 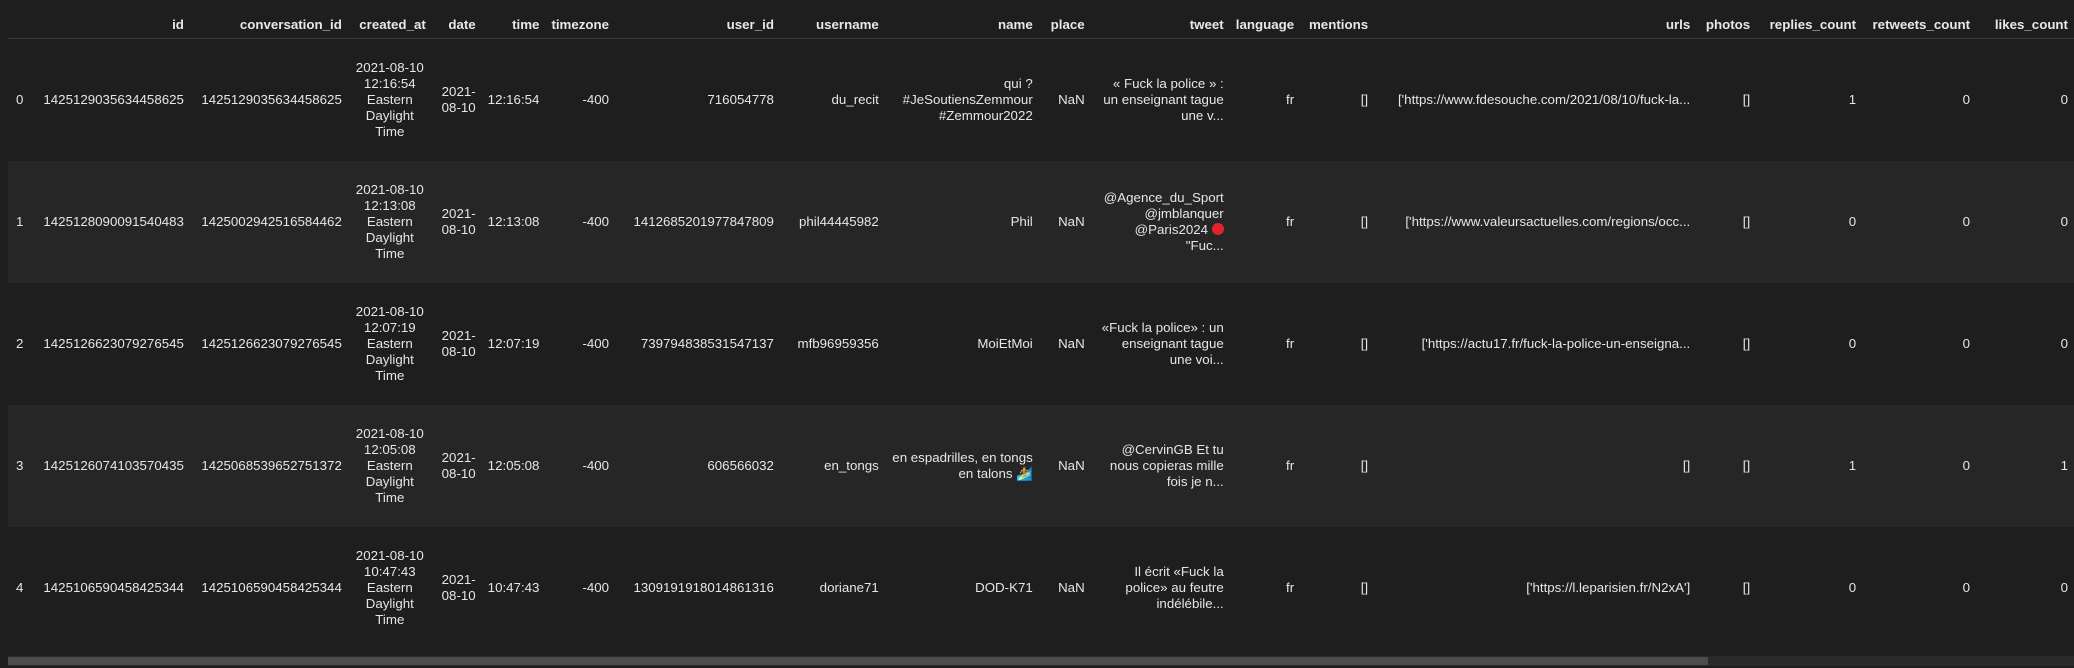 What do you see at coordinates (113, 221) in the screenshot?
I see `cell-id: 1425128090091540483` at bounding box center [113, 221].